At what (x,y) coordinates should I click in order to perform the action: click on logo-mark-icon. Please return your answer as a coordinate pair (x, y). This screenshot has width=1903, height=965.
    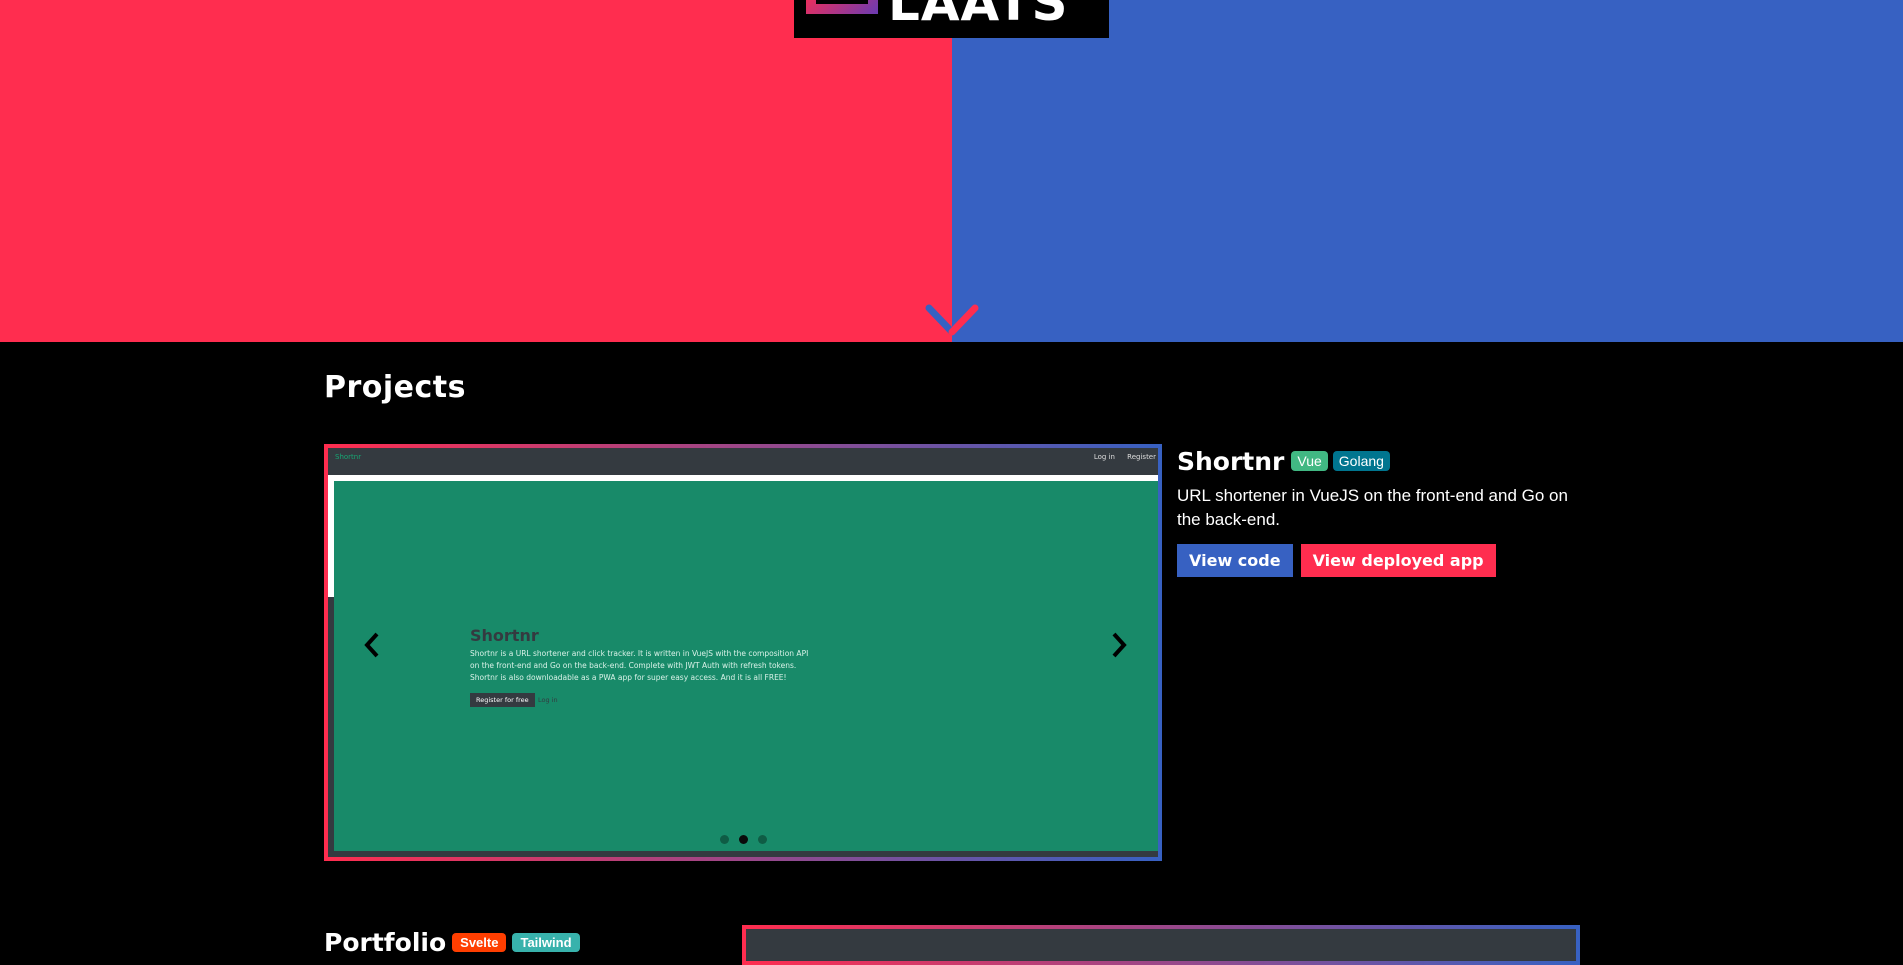
    Looking at the image, I should click on (842, 7).